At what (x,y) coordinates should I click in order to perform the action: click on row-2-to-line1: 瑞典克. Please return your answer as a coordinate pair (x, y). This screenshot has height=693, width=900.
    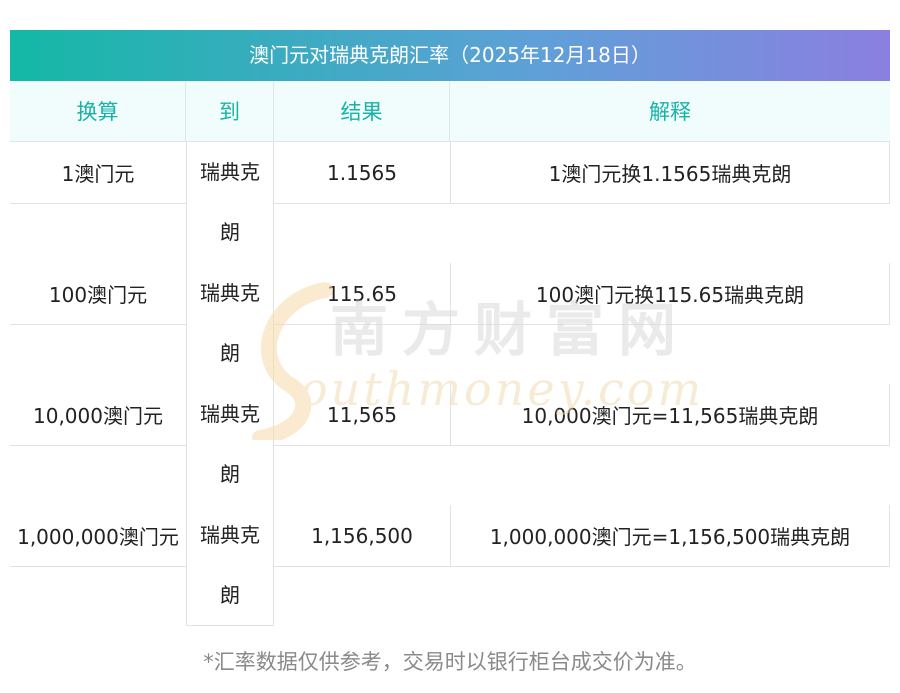
    Looking at the image, I should click on (230, 293).